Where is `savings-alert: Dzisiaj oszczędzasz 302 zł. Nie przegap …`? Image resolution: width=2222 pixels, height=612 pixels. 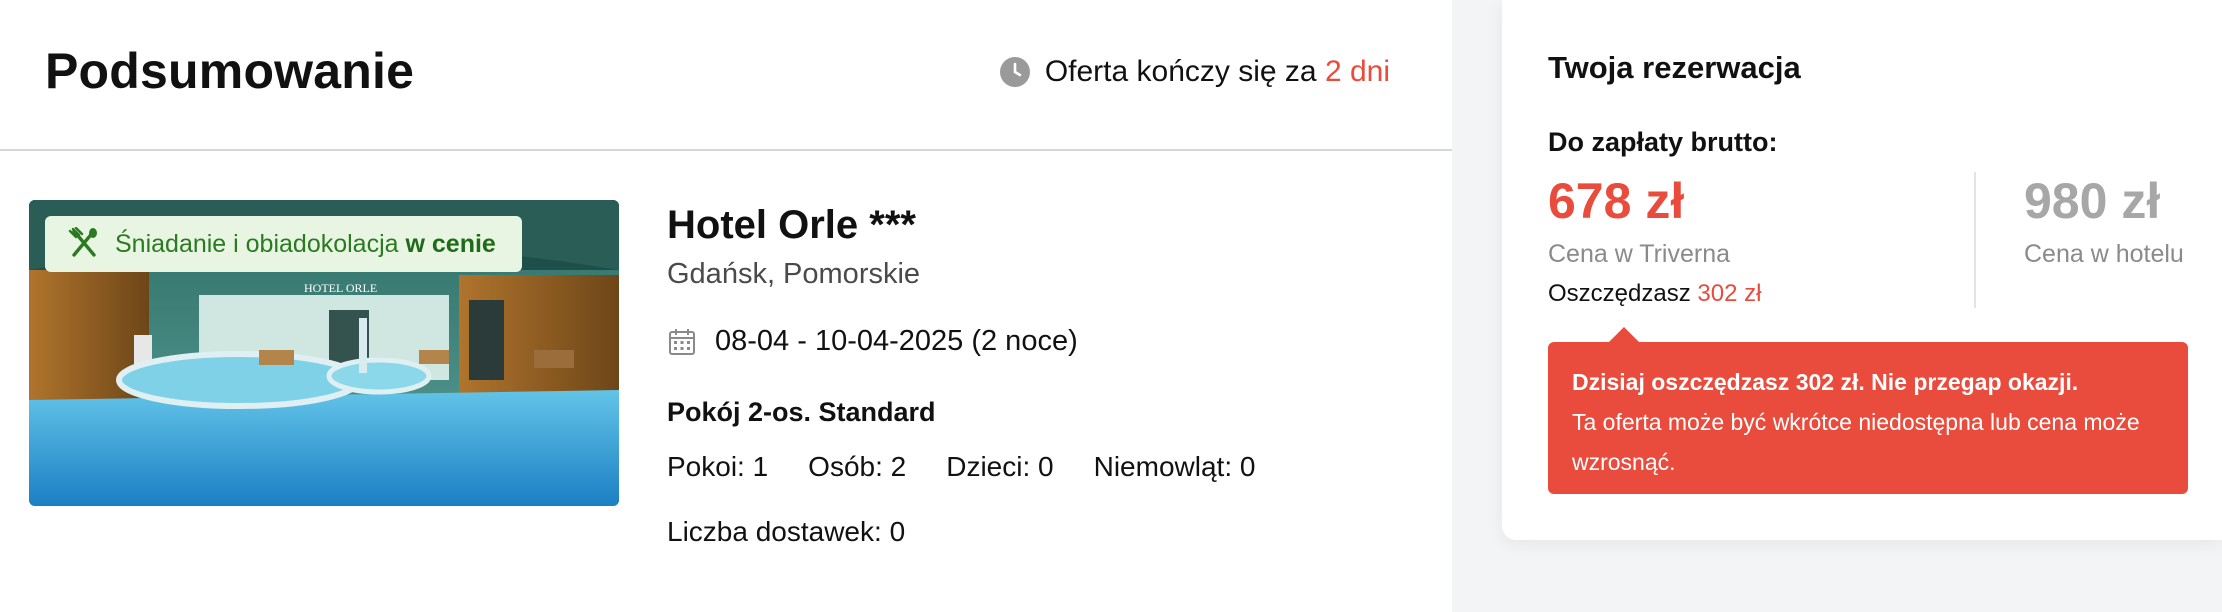 savings-alert: Dzisiaj oszczędzasz 302 zł. Nie przegap … is located at coordinates (1868, 410).